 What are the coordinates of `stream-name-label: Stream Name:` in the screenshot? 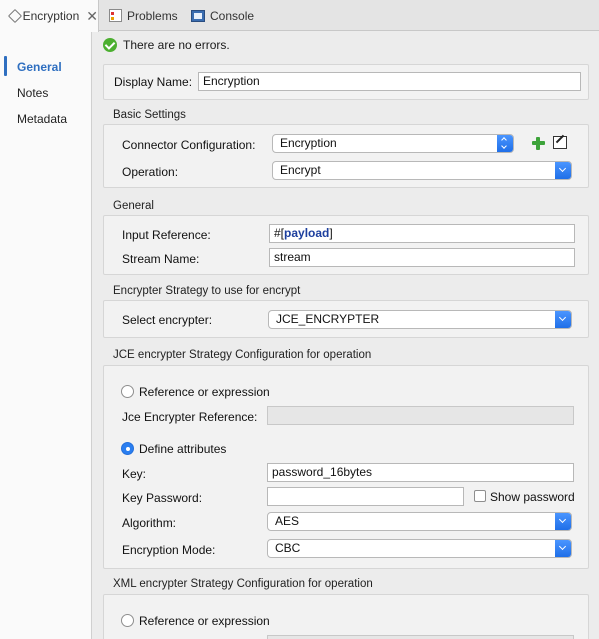 It's located at (161, 259).